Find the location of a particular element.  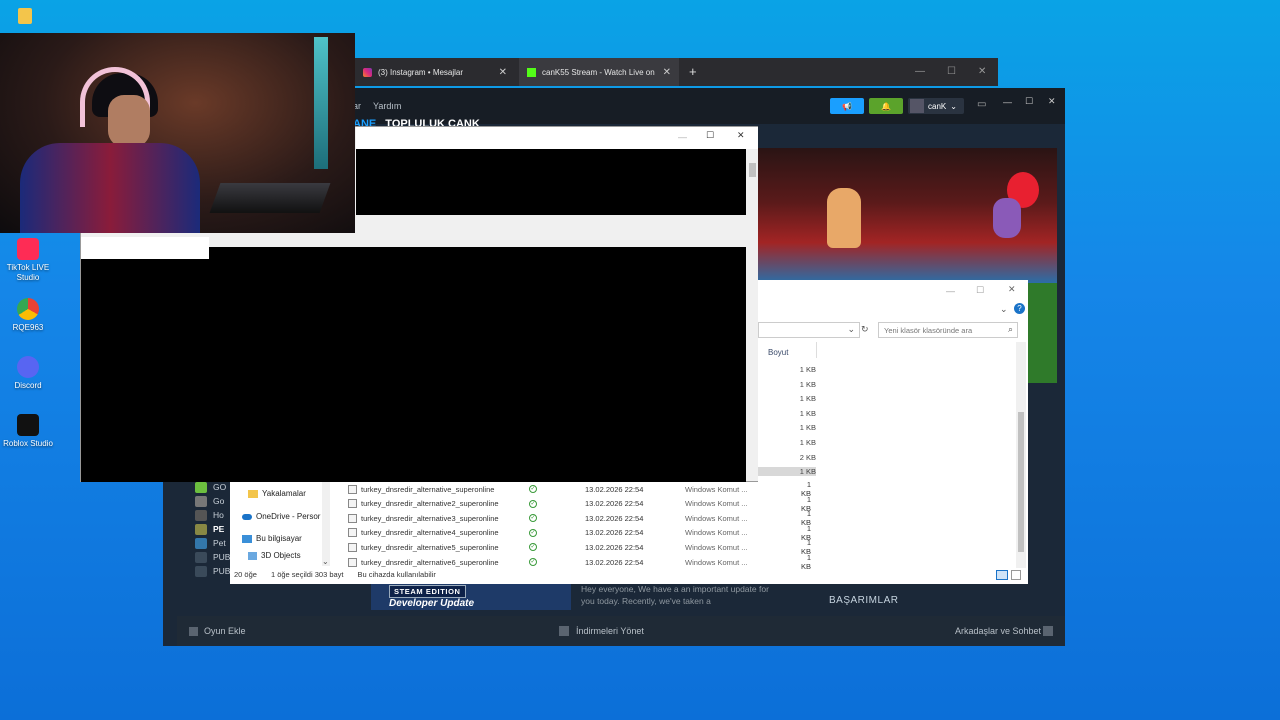

friends-chat-button: Arkadaşlar ve Sohbet is located at coordinates (998, 631).